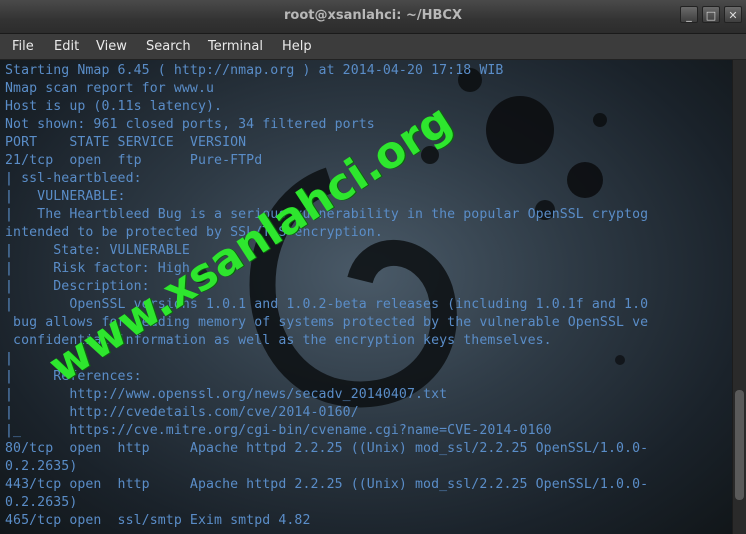 Image resolution: width=746 pixels, height=534 pixels. What do you see at coordinates (97, 268) in the screenshot?
I see `terminal-line: | Risk factor: High` at bounding box center [97, 268].